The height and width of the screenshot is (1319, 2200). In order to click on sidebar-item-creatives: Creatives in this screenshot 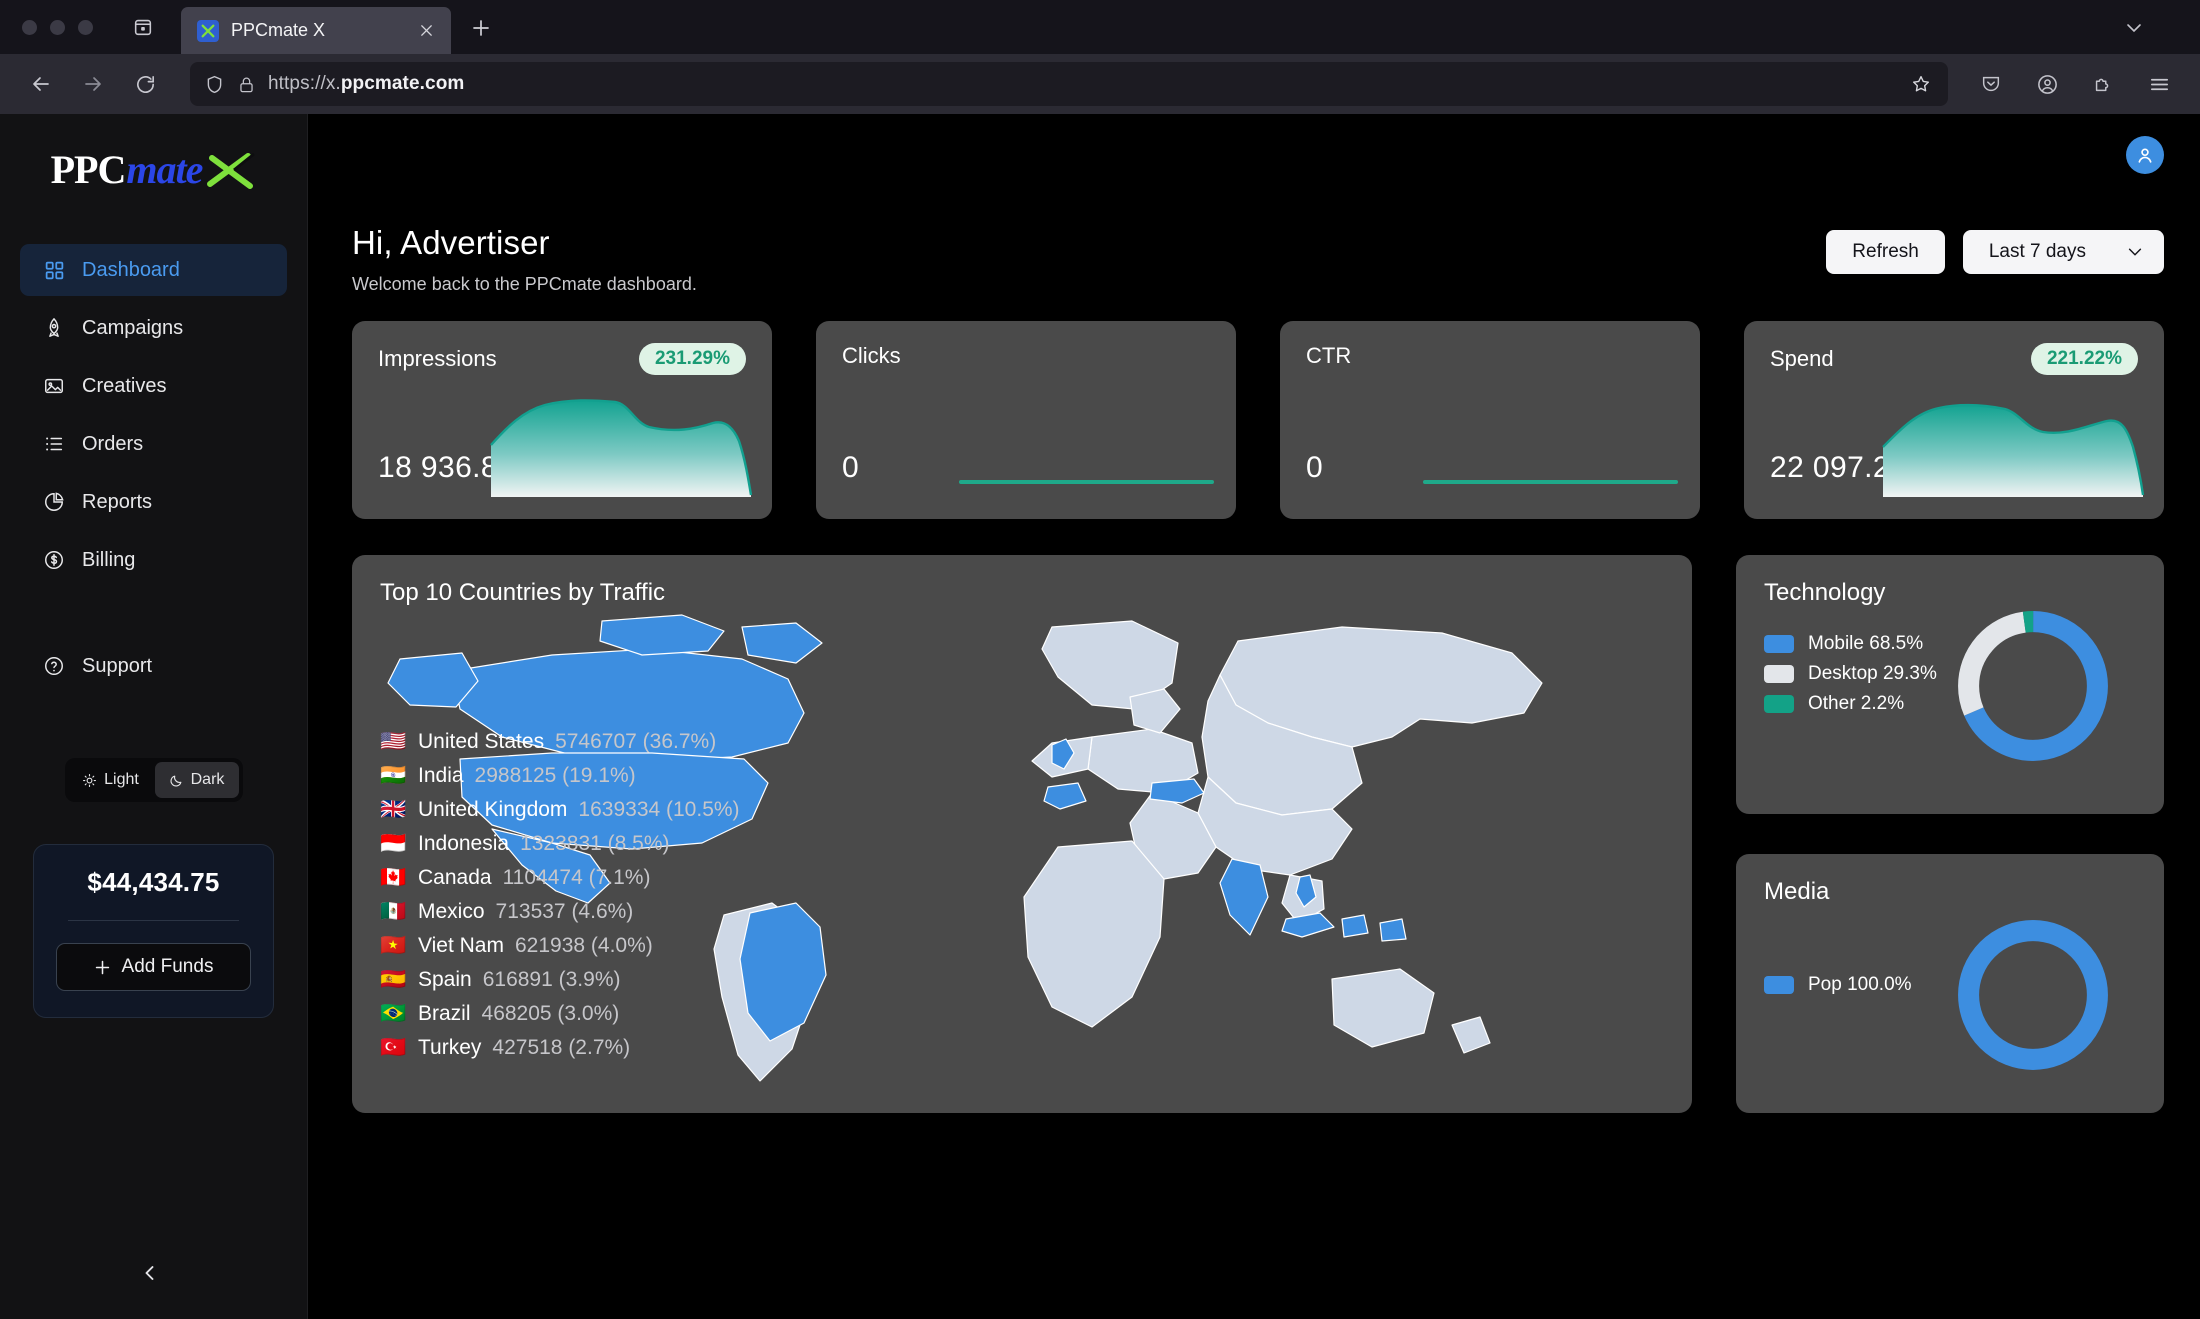, I will do `click(153, 386)`.